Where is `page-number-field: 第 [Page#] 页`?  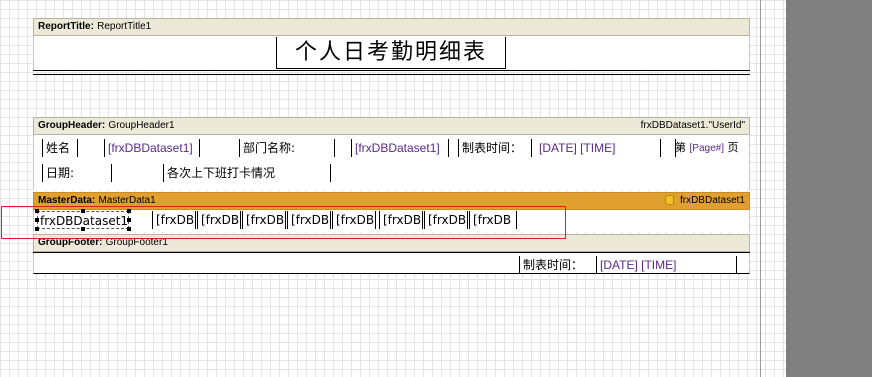 page-number-field: 第 [Page#] 页 is located at coordinates (707, 148).